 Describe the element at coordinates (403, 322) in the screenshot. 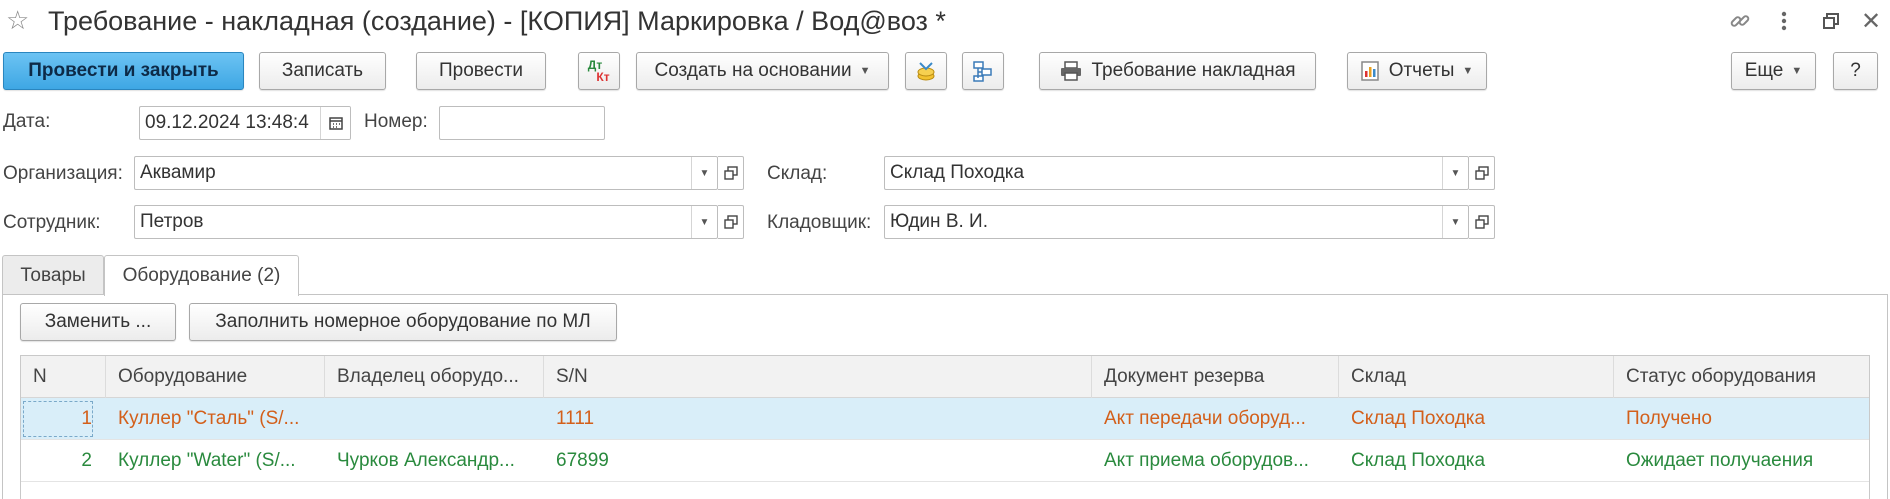

I see `fill-numbered-equipment-button: Заполнить номерное оборудование по МЛ` at that location.